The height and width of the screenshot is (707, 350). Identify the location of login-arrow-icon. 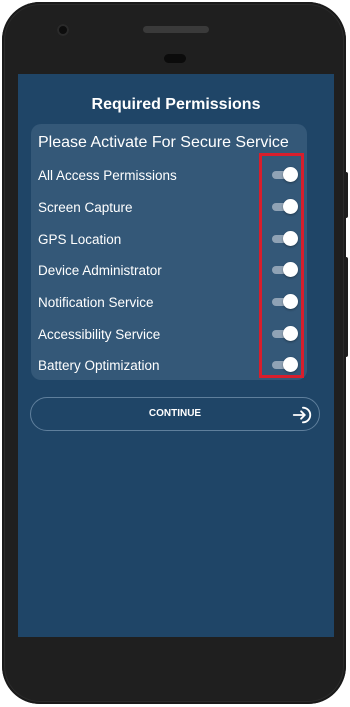
(302, 415).